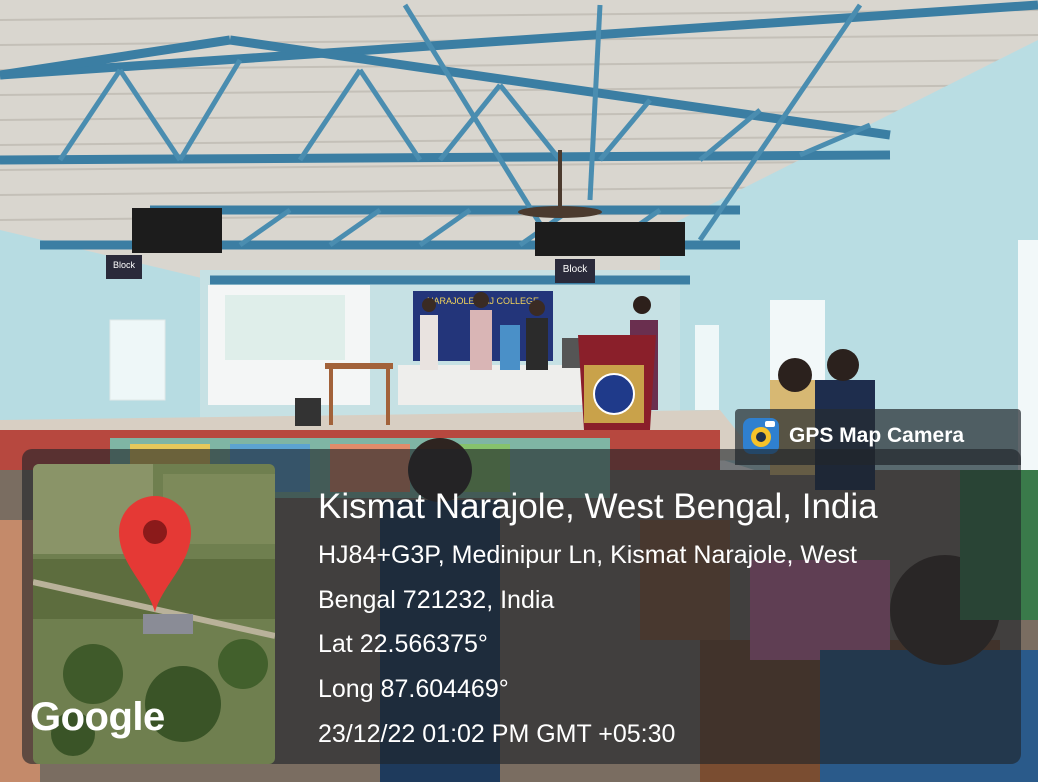 The image size is (1038, 782). What do you see at coordinates (877, 435) in the screenshot?
I see `app-name-label: GPS Map Camera` at bounding box center [877, 435].